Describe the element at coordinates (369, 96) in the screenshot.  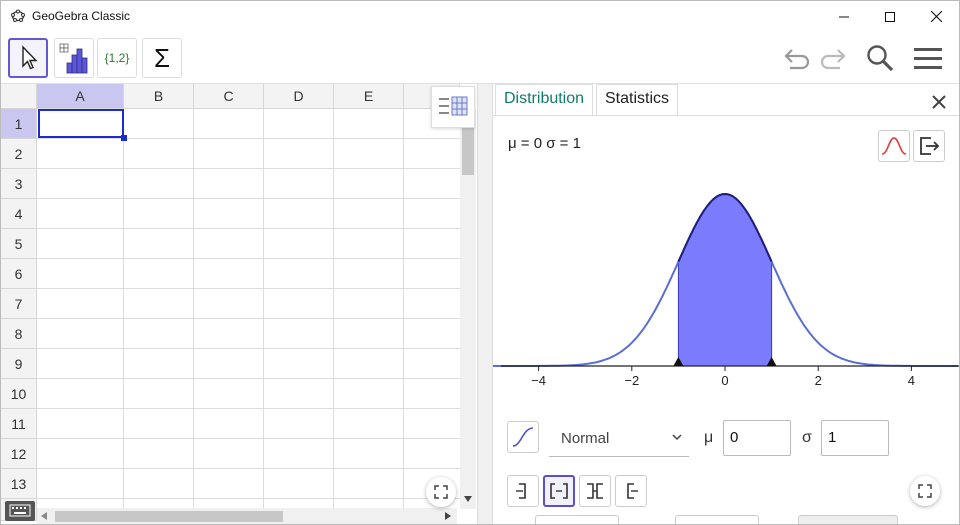
I see `column-header-e: E` at that location.